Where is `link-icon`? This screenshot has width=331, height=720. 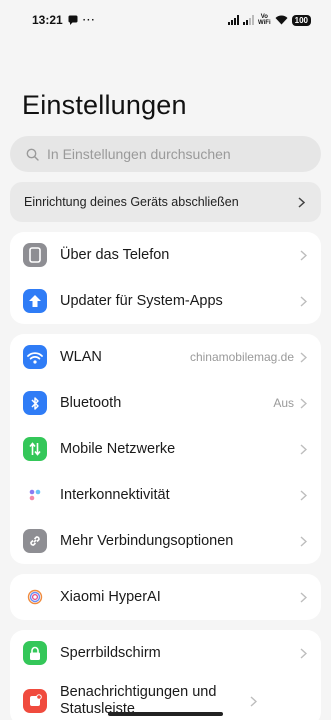 link-icon is located at coordinates (35, 541).